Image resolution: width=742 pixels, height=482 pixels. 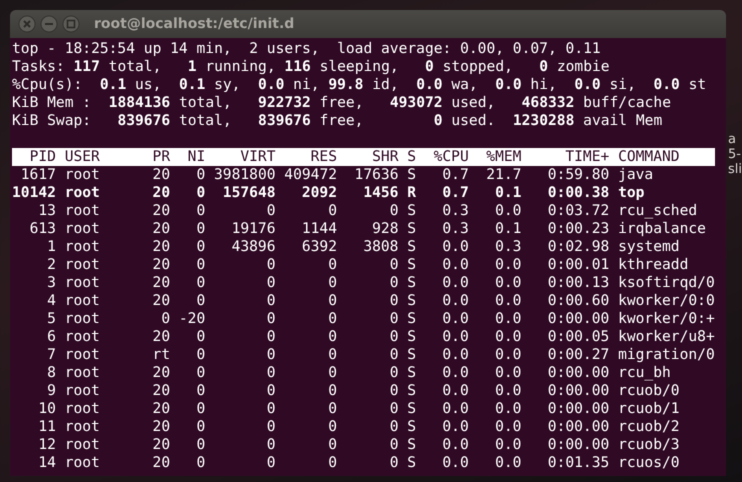 What do you see at coordinates (649, 409) in the screenshot?
I see `table-cell-text: rcuob/1` at bounding box center [649, 409].